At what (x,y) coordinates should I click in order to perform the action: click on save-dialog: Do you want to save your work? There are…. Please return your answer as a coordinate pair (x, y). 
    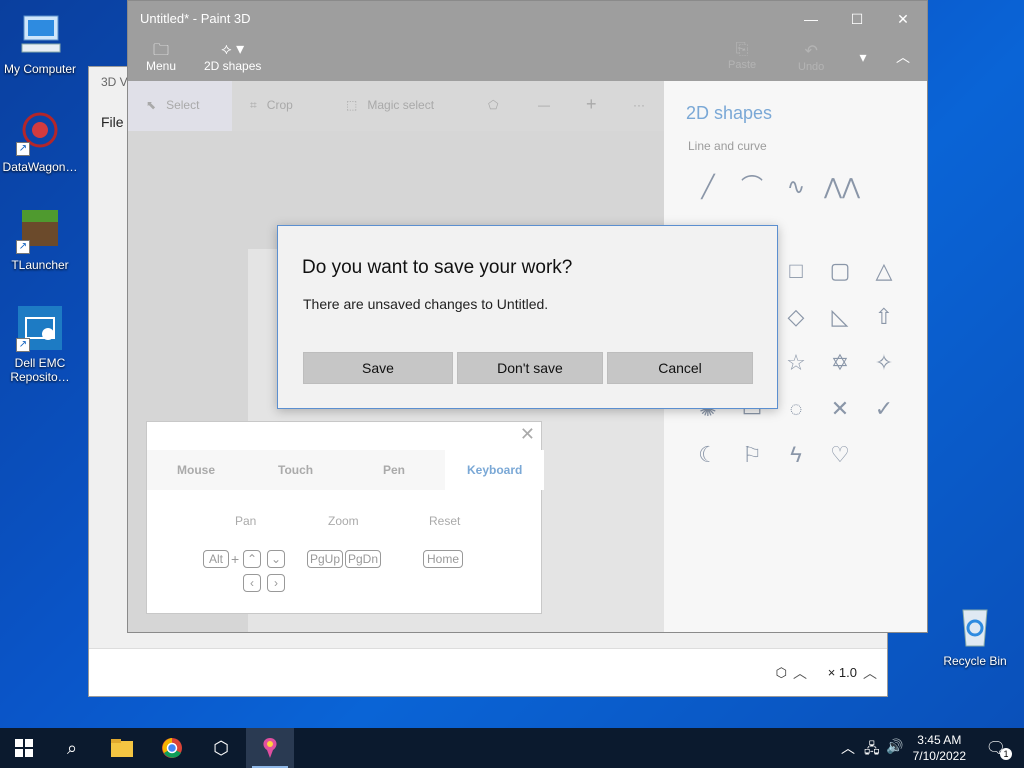
    Looking at the image, I should click on (527, 317).